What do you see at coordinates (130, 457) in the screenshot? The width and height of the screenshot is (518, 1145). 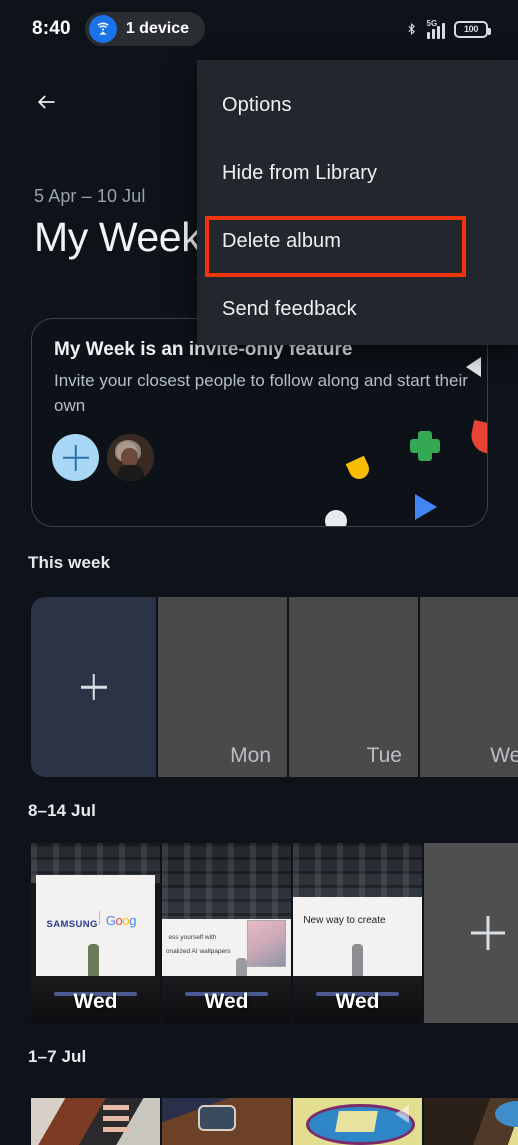 I see `avatar` at bounding box center [130, 457].